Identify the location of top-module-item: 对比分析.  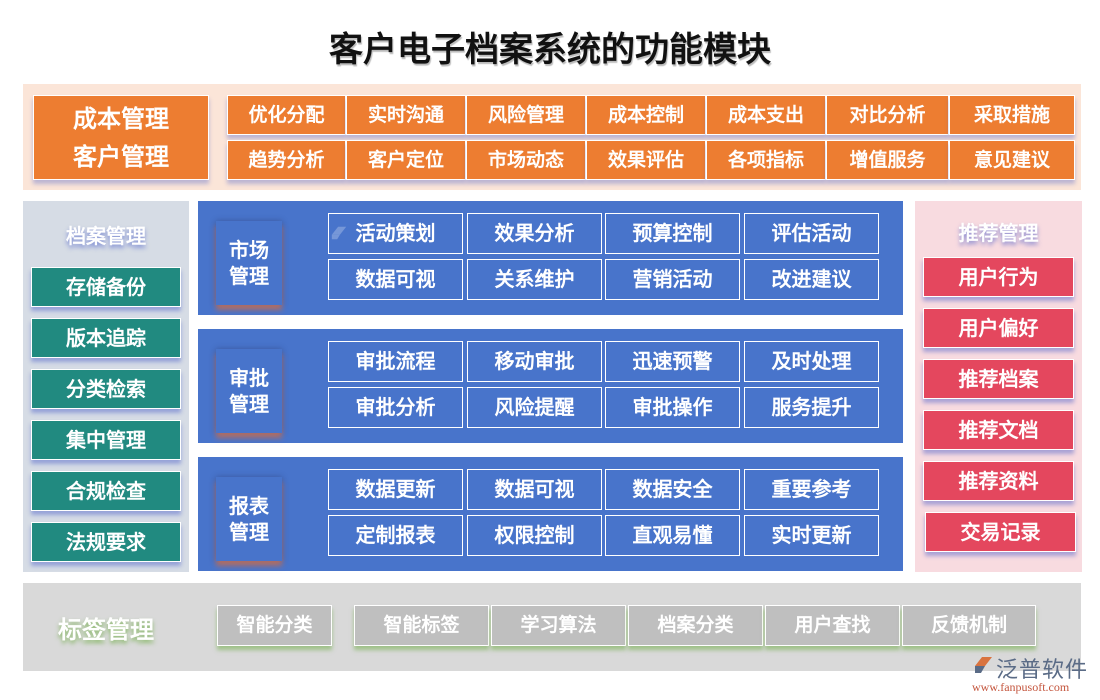
(887, 115).